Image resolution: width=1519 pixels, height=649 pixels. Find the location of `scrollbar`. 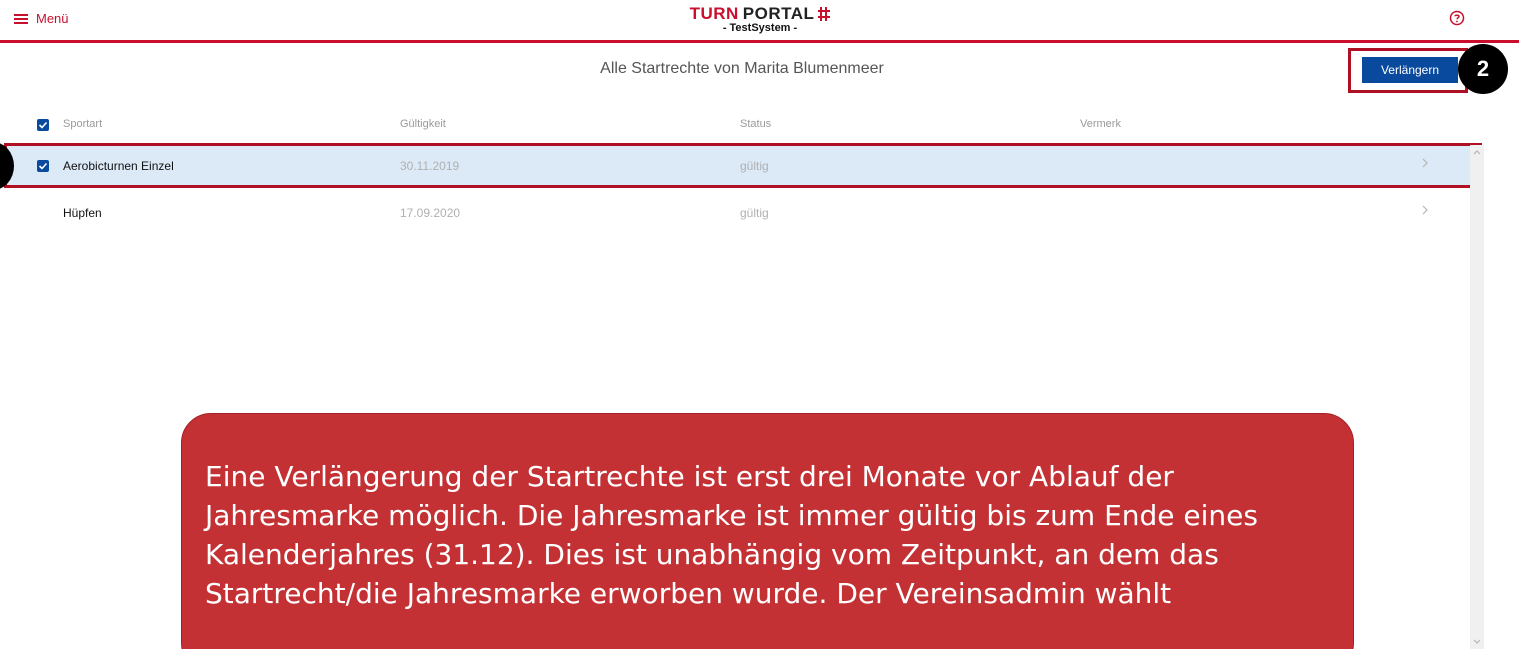

scrollbar is located at coordinates (1477, 397).